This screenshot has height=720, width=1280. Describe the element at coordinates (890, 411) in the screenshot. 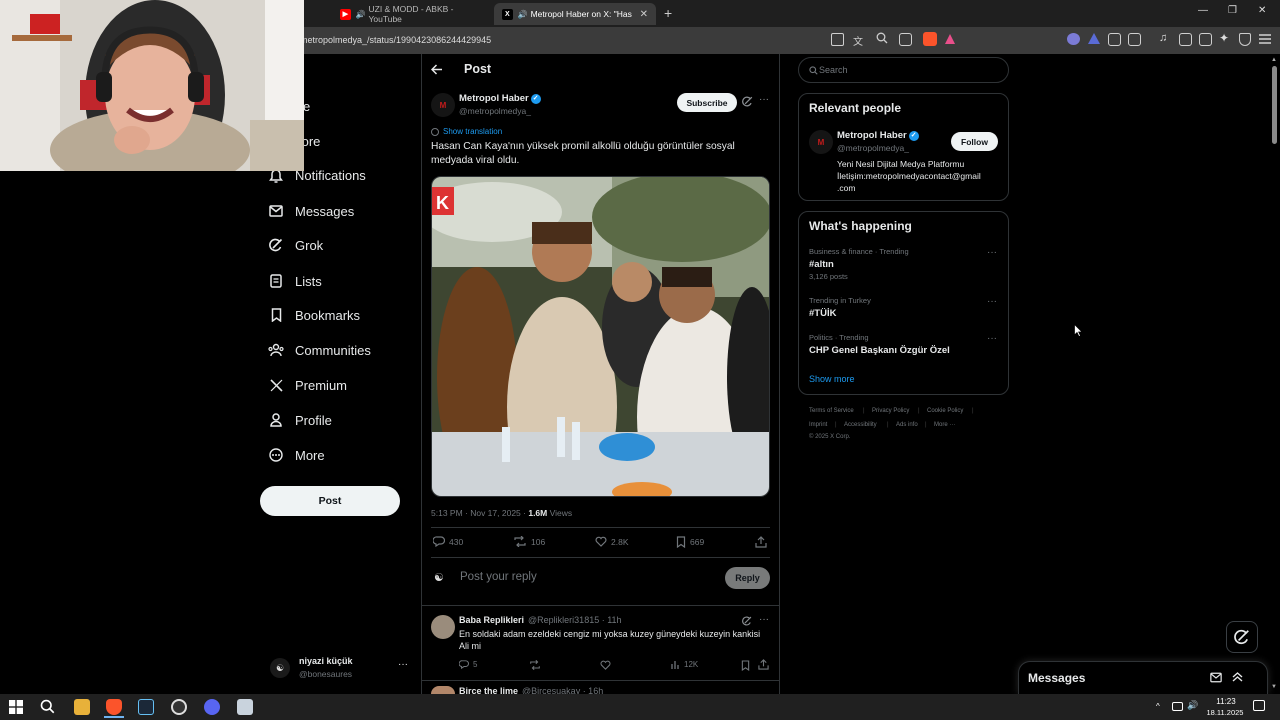

I see `footer-link: Privacy Policy` at that location.